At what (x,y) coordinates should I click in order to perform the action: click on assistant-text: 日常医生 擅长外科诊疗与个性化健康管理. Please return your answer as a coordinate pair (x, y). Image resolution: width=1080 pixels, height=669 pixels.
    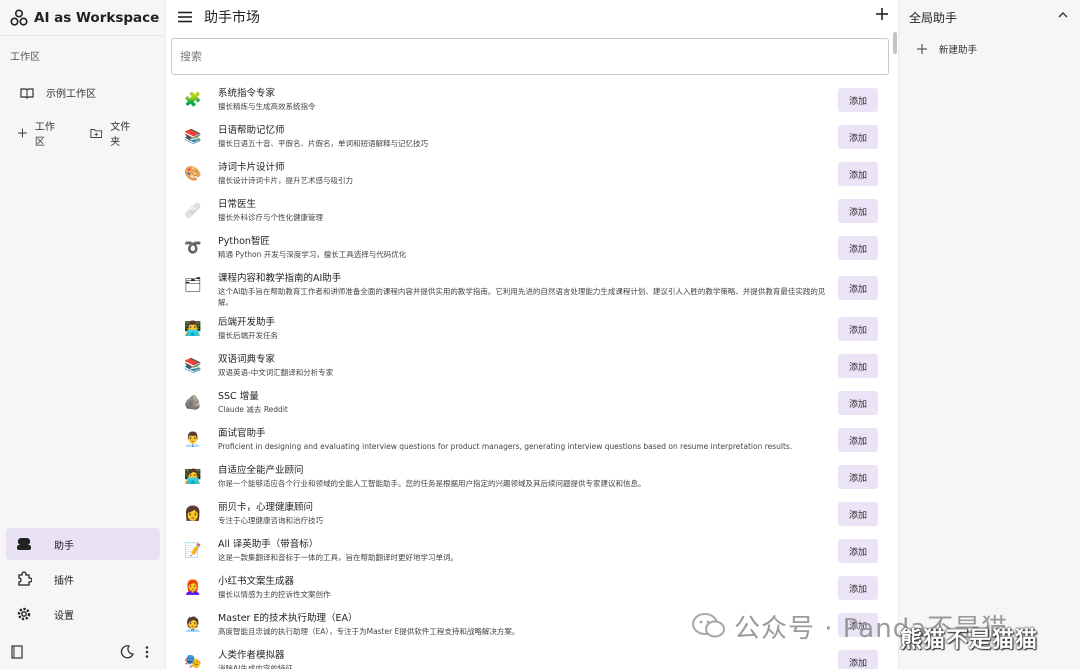
    Looking at the image, I should click on (523, 207).